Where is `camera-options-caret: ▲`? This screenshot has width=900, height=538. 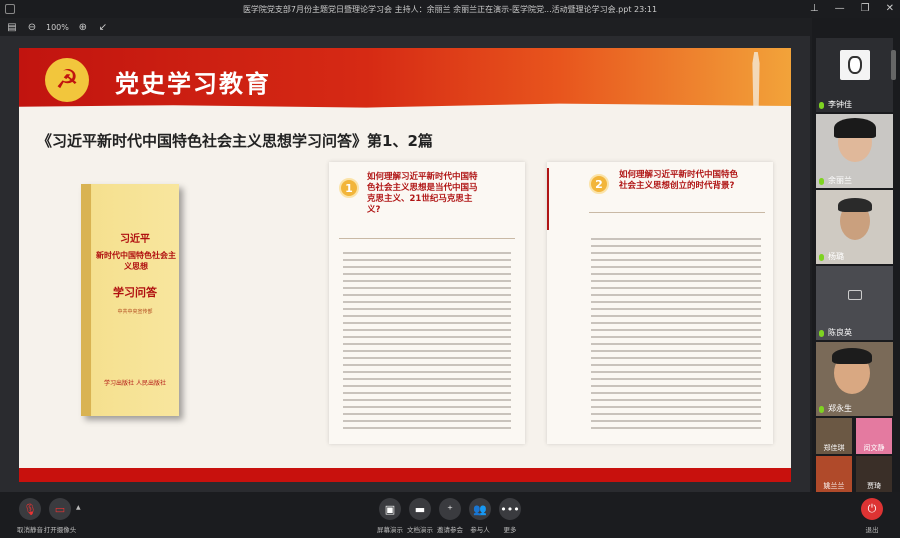 camera-options-caret: ▲ is located at coordinates (78, 507).